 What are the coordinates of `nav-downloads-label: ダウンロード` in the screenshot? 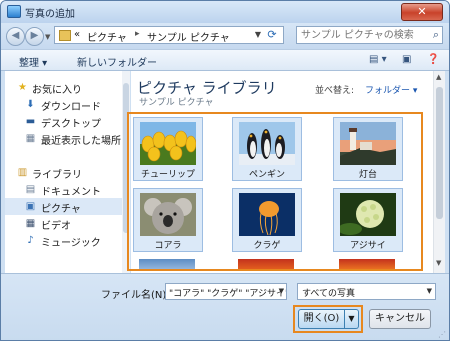 It's located at (71, 107).